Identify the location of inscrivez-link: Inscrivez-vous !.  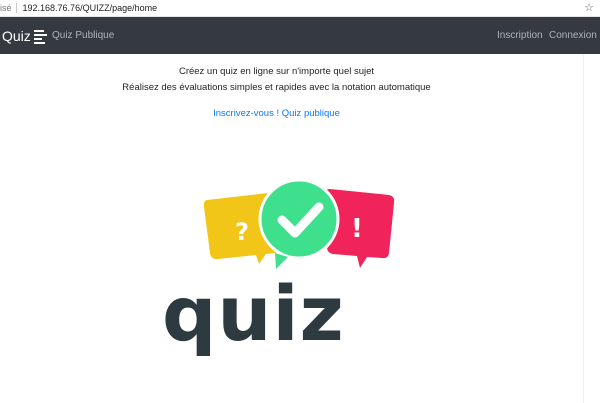
(246, 113).